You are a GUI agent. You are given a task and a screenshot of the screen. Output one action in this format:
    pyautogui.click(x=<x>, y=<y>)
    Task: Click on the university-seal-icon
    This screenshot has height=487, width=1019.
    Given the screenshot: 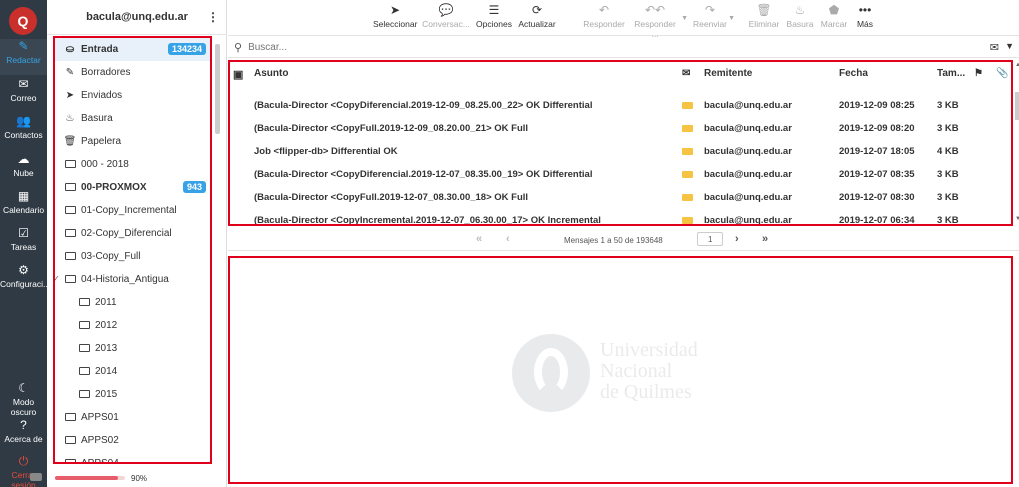 What is the action you would take?
    pyautogui.click(x=551, y=373)
    